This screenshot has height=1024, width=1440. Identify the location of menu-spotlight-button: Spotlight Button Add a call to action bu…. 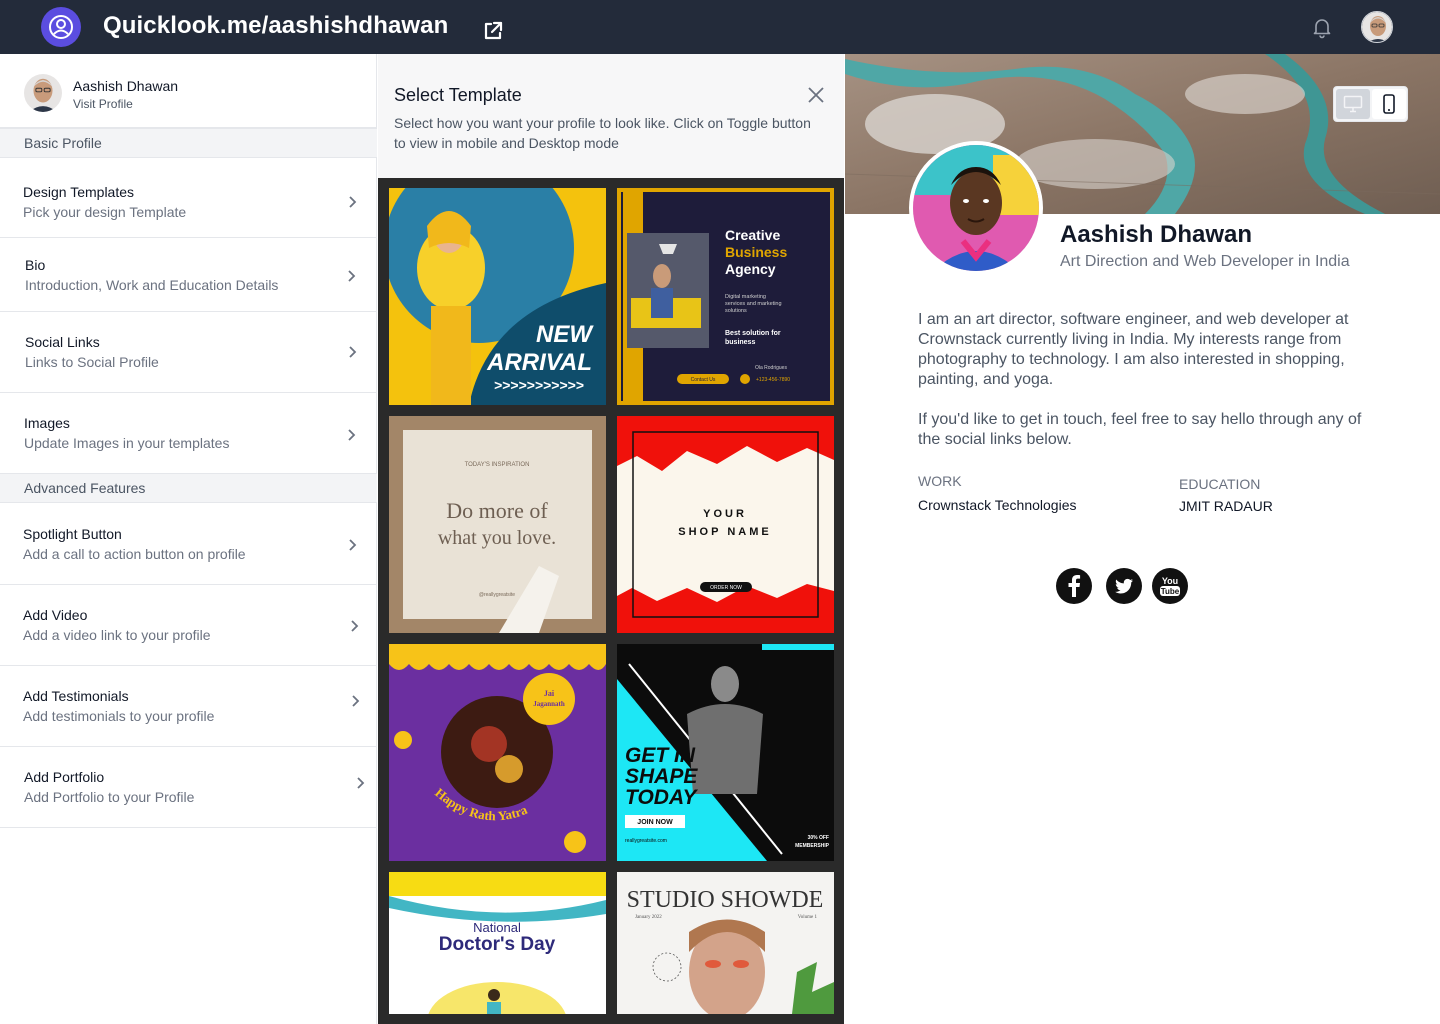
(188, 544).